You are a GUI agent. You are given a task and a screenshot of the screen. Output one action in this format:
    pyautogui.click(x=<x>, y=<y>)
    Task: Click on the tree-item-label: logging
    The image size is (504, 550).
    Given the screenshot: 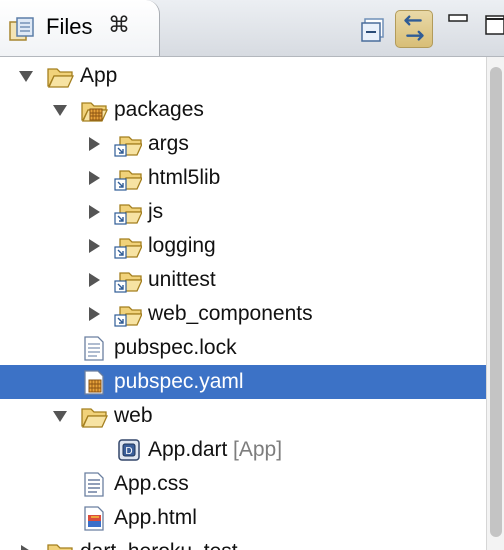 What is the action you would take?
    pyautogui.click(x=182, y=245)
    